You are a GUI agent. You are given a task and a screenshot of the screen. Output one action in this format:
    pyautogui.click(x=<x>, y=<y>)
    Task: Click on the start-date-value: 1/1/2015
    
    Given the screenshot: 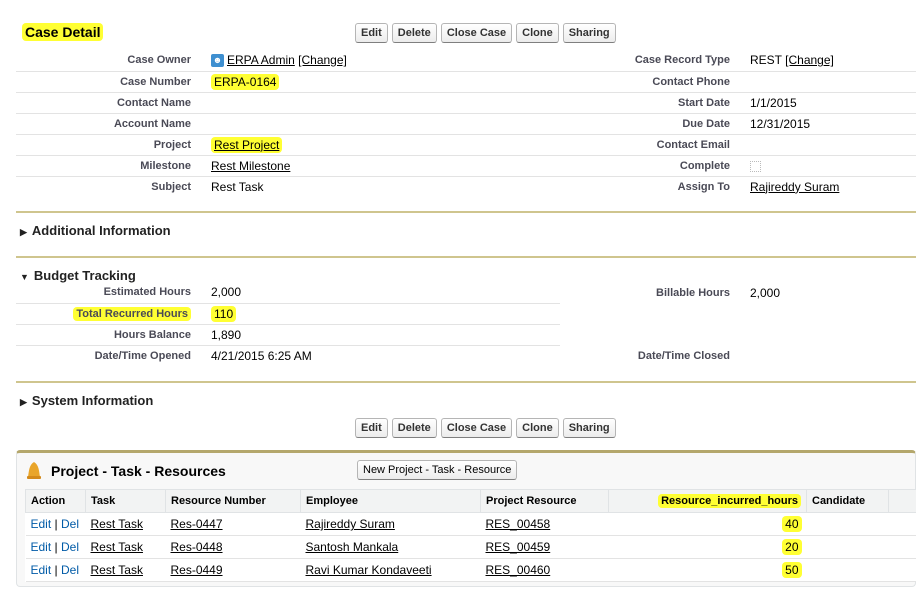 What is the action you would take?
    pyautogui.click(x=831, y=103)
    